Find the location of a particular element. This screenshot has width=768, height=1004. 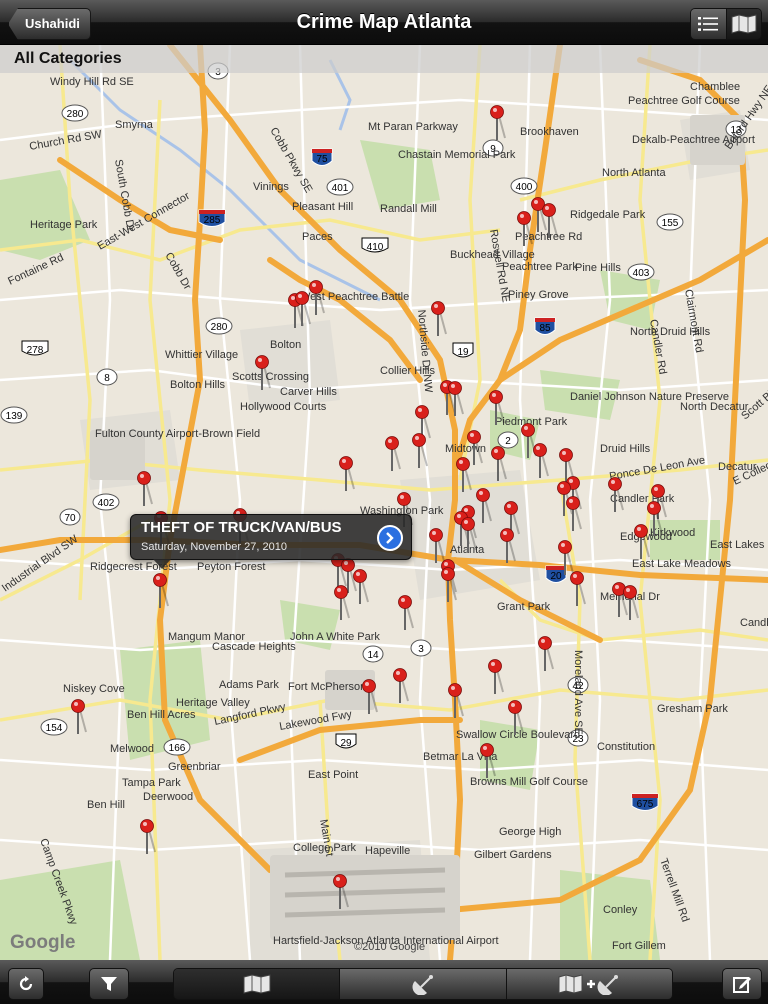

svg-text: 14 is located at coordinates (373, 655).